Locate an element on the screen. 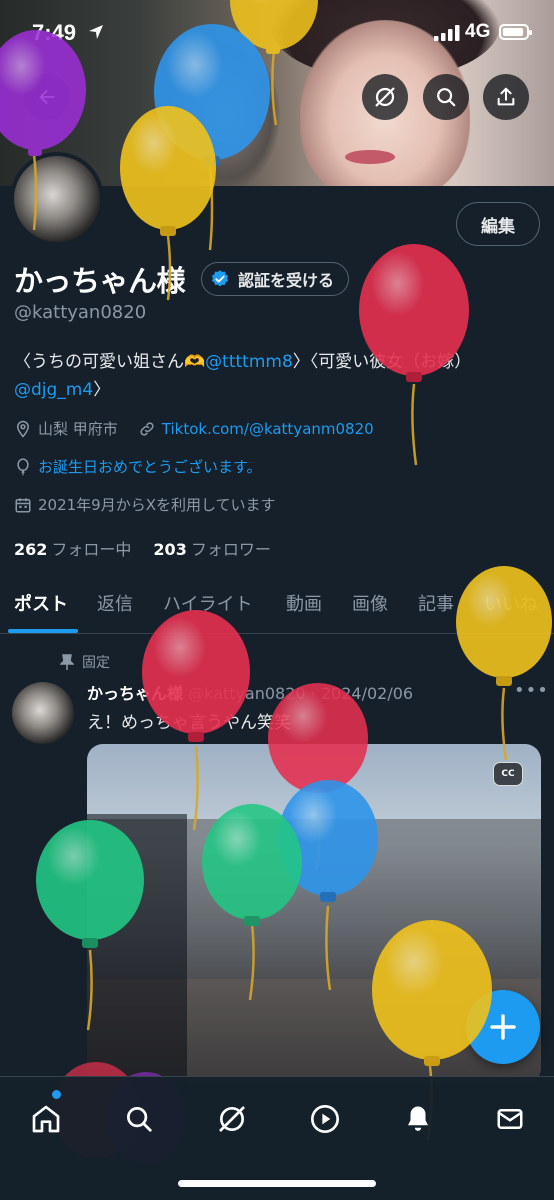 Image resolution: width=554 pixels, height=1200 pixels. video-frame-game-hud is located at coordinates (137, 949).